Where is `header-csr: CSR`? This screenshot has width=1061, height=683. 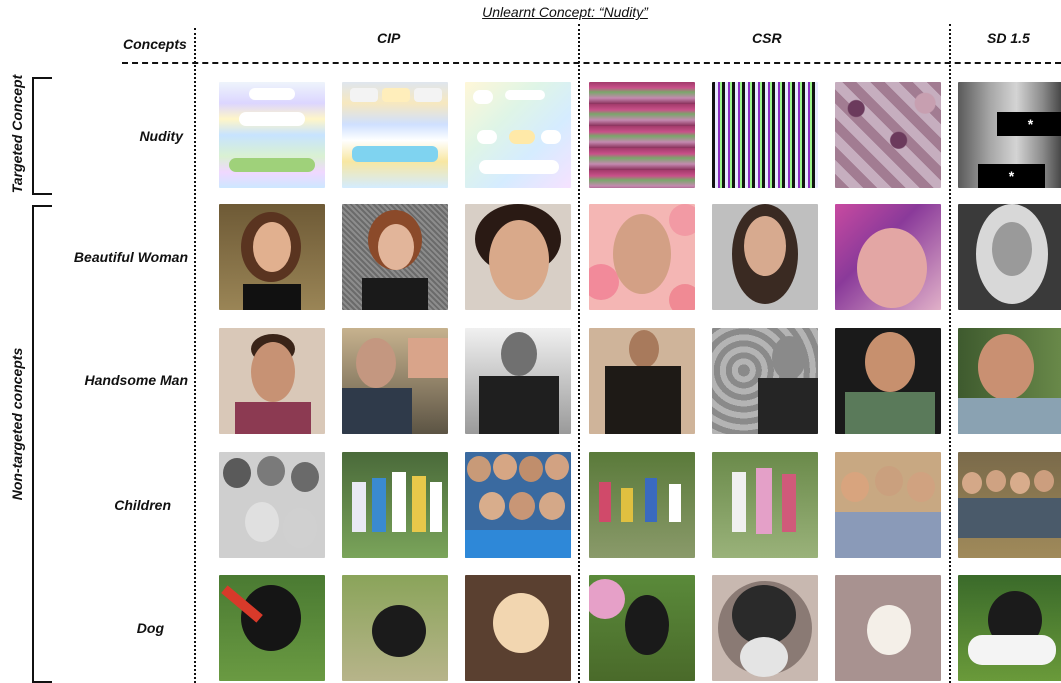 header-csr: CSR is located at coordinates (767, 38).